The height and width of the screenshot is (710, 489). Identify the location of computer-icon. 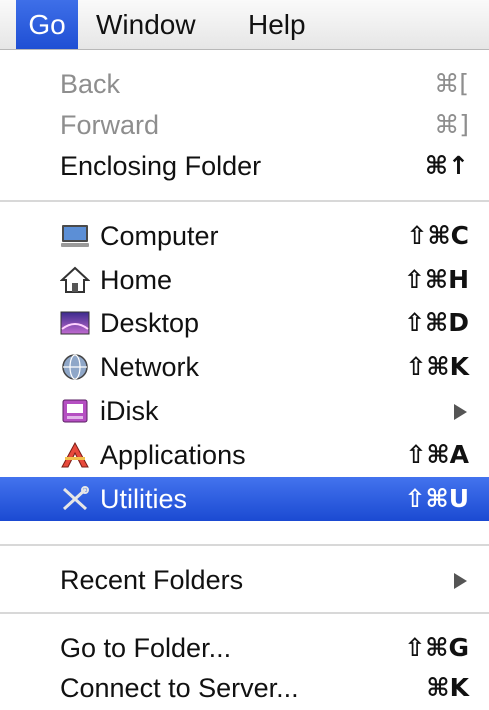
(75, 236).